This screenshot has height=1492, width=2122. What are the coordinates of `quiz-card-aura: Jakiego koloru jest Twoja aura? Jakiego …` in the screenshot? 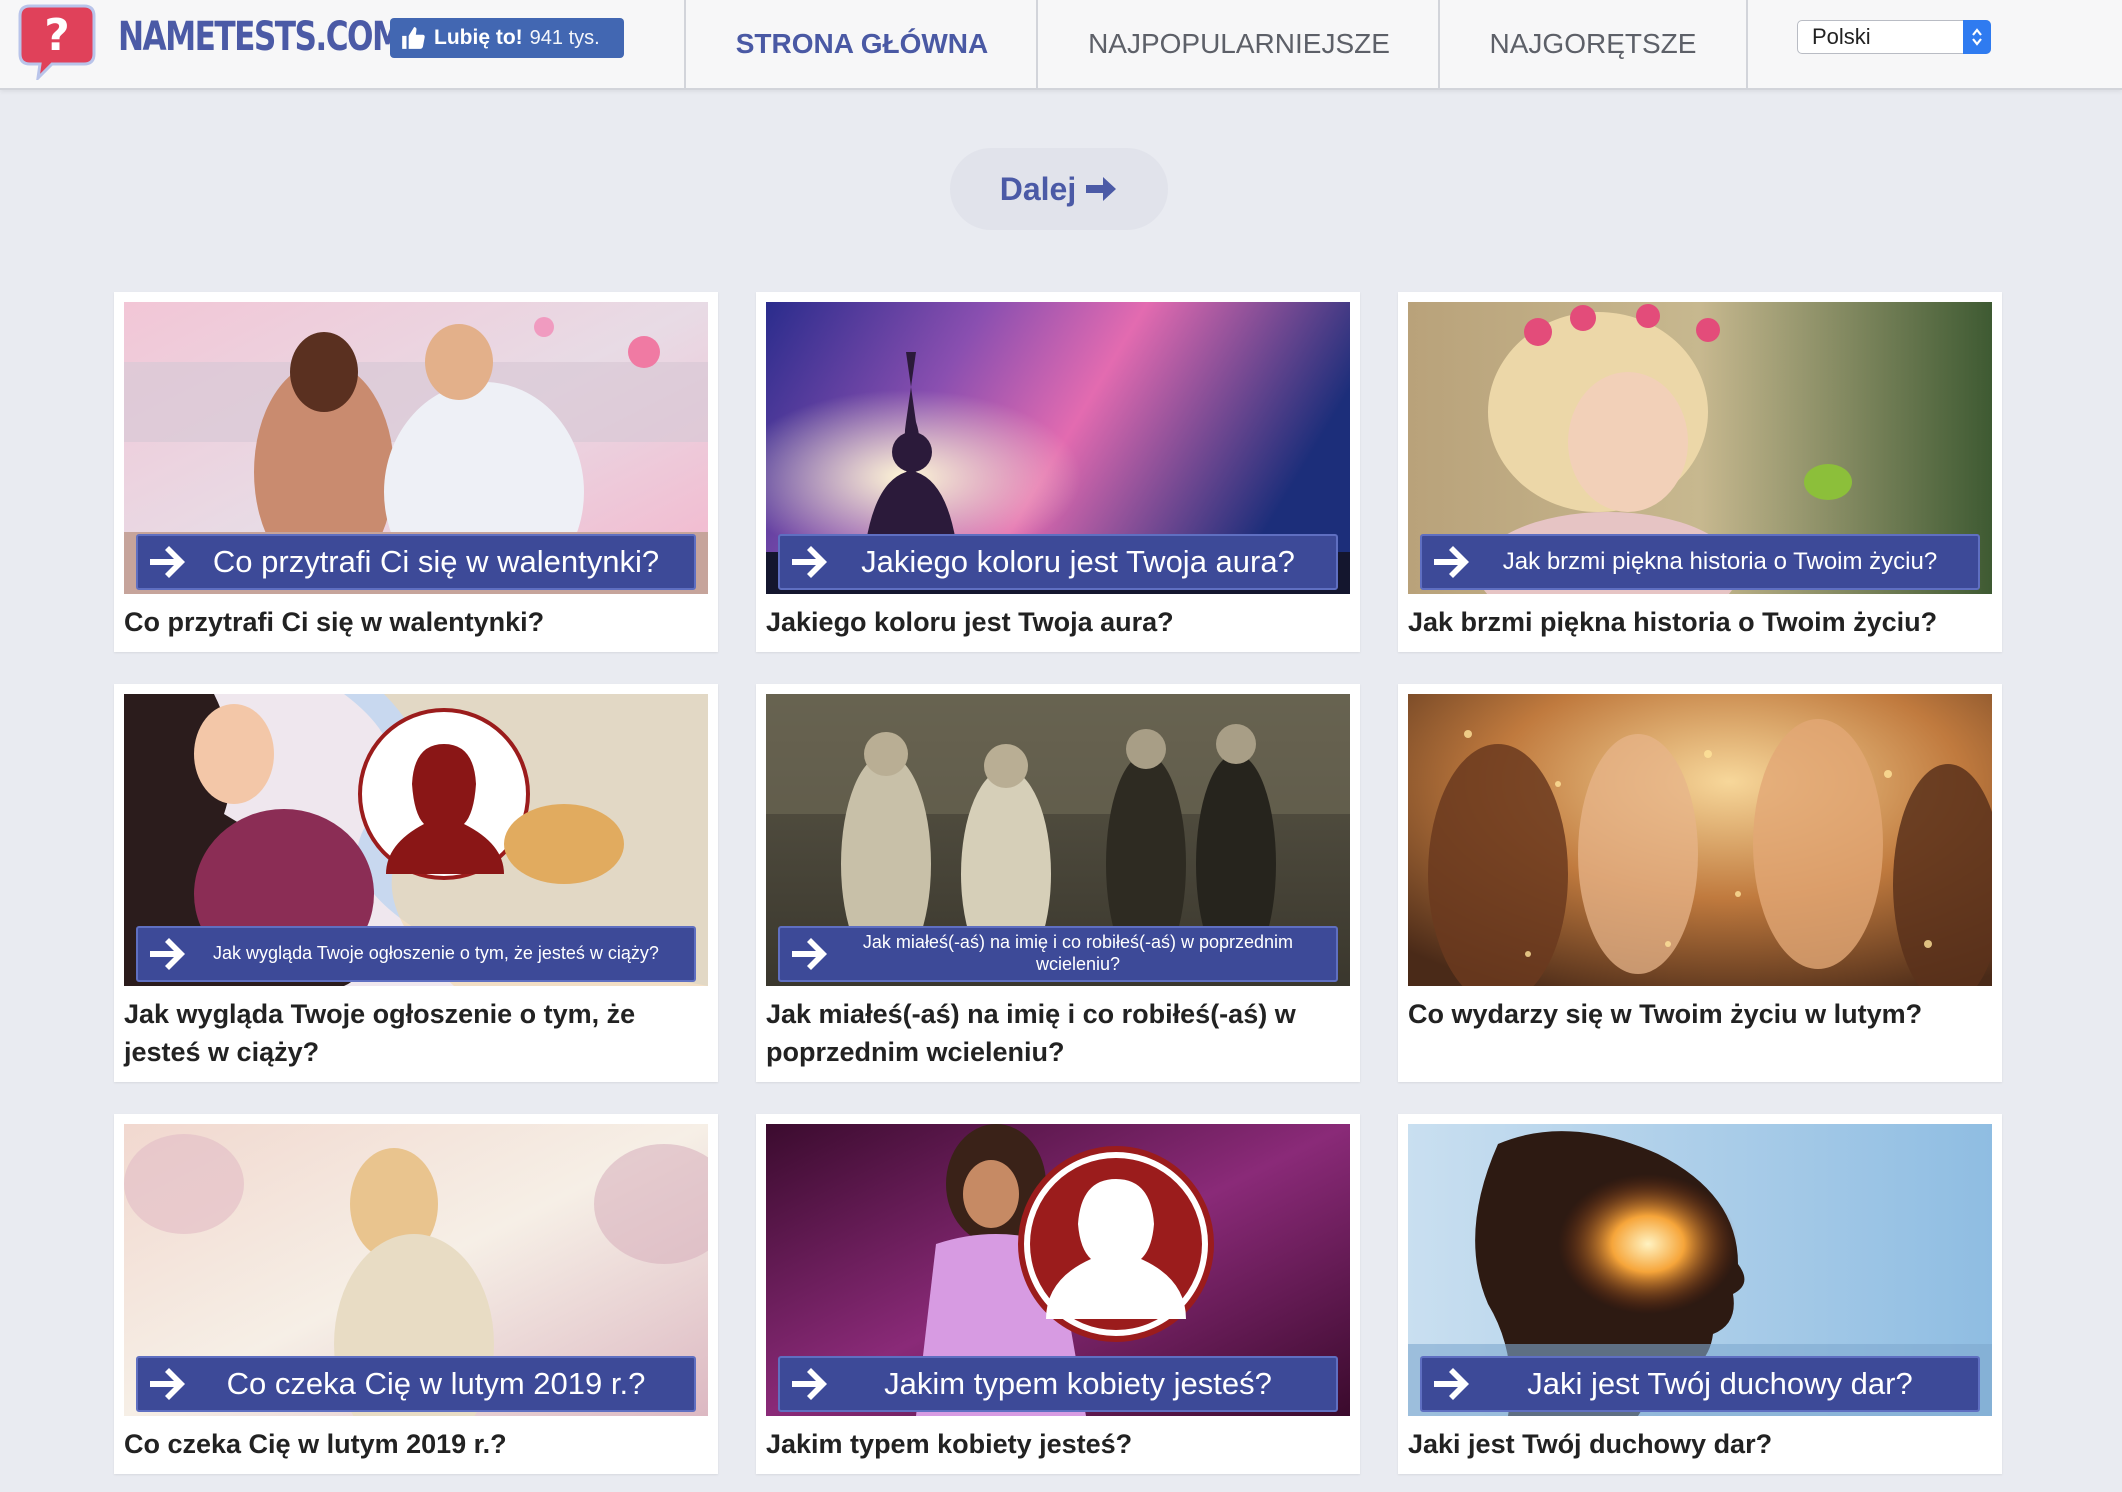 It's located at (1058, 472).